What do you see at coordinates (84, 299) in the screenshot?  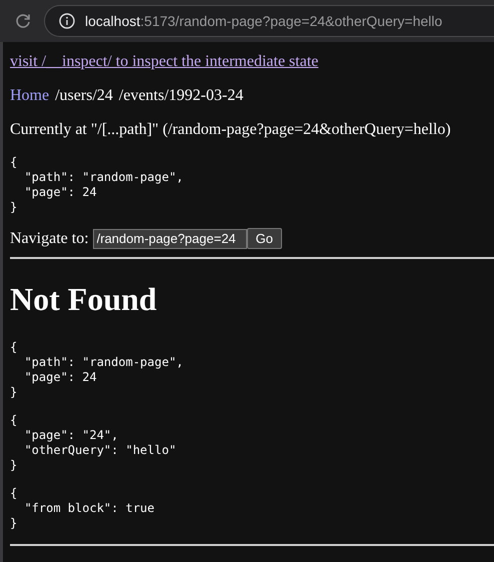 I see `page-heading: Not Found` at bounding box center [84, 299].